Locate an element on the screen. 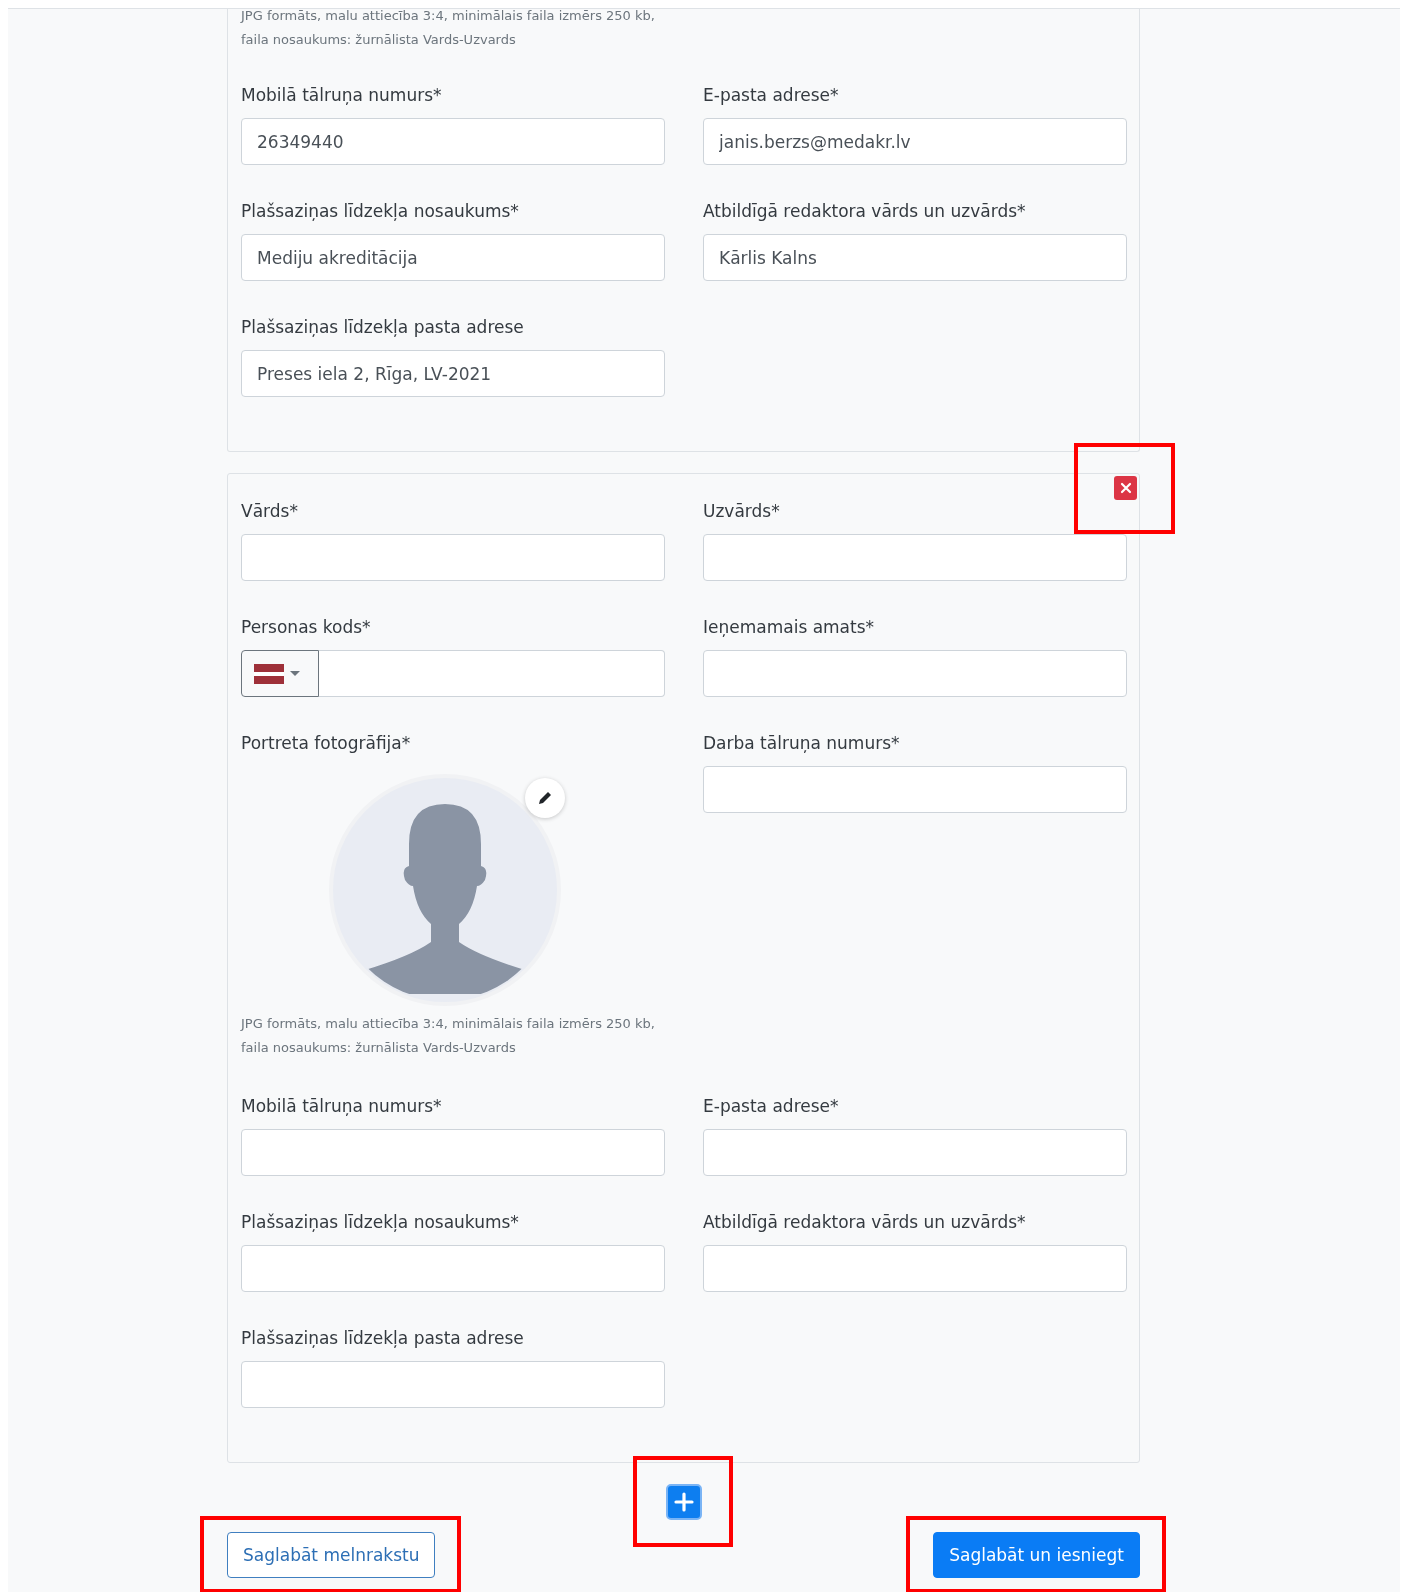 The height and width of the screenshot is (1593, 1407). edit-photo-button is located at coordinates (545, 798).